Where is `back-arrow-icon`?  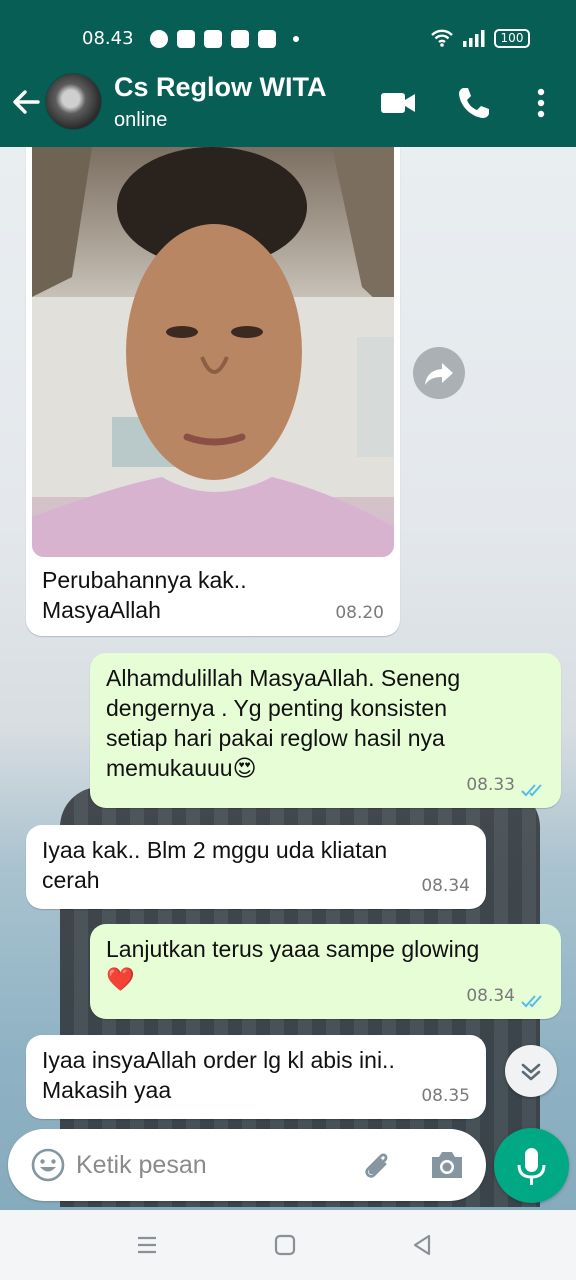
back-arrow-icon is located at coordinates (26, 102).